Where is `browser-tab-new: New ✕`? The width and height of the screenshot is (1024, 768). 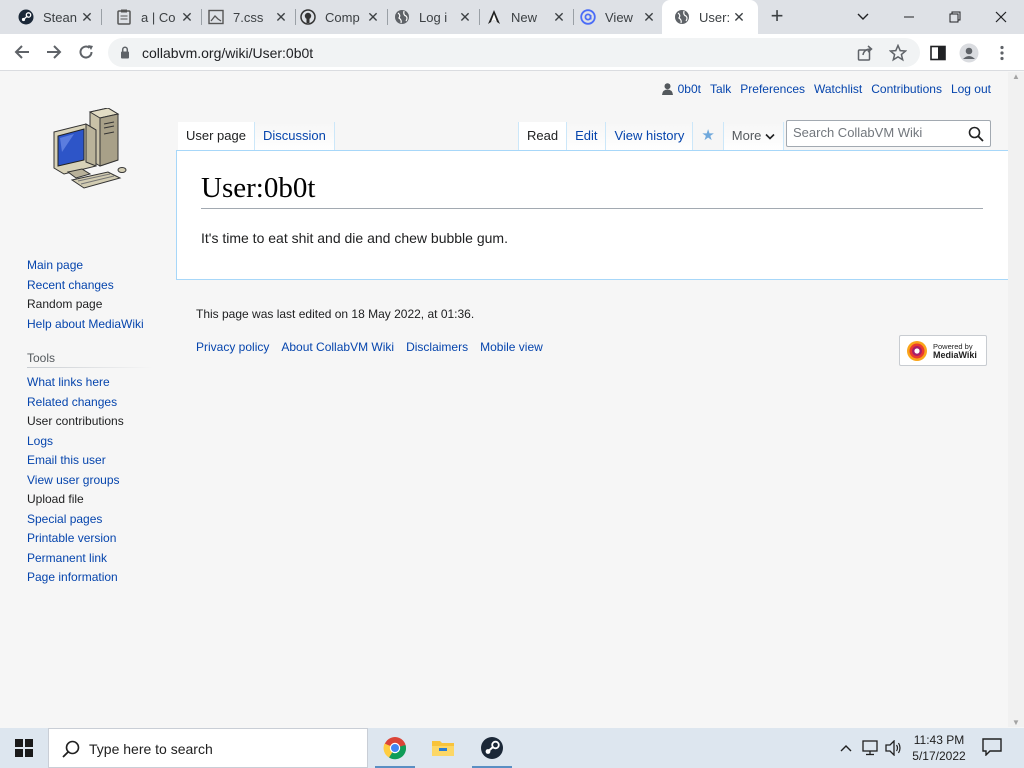 browser-tab-new: New ✕ is located at coordinates (530, 17).